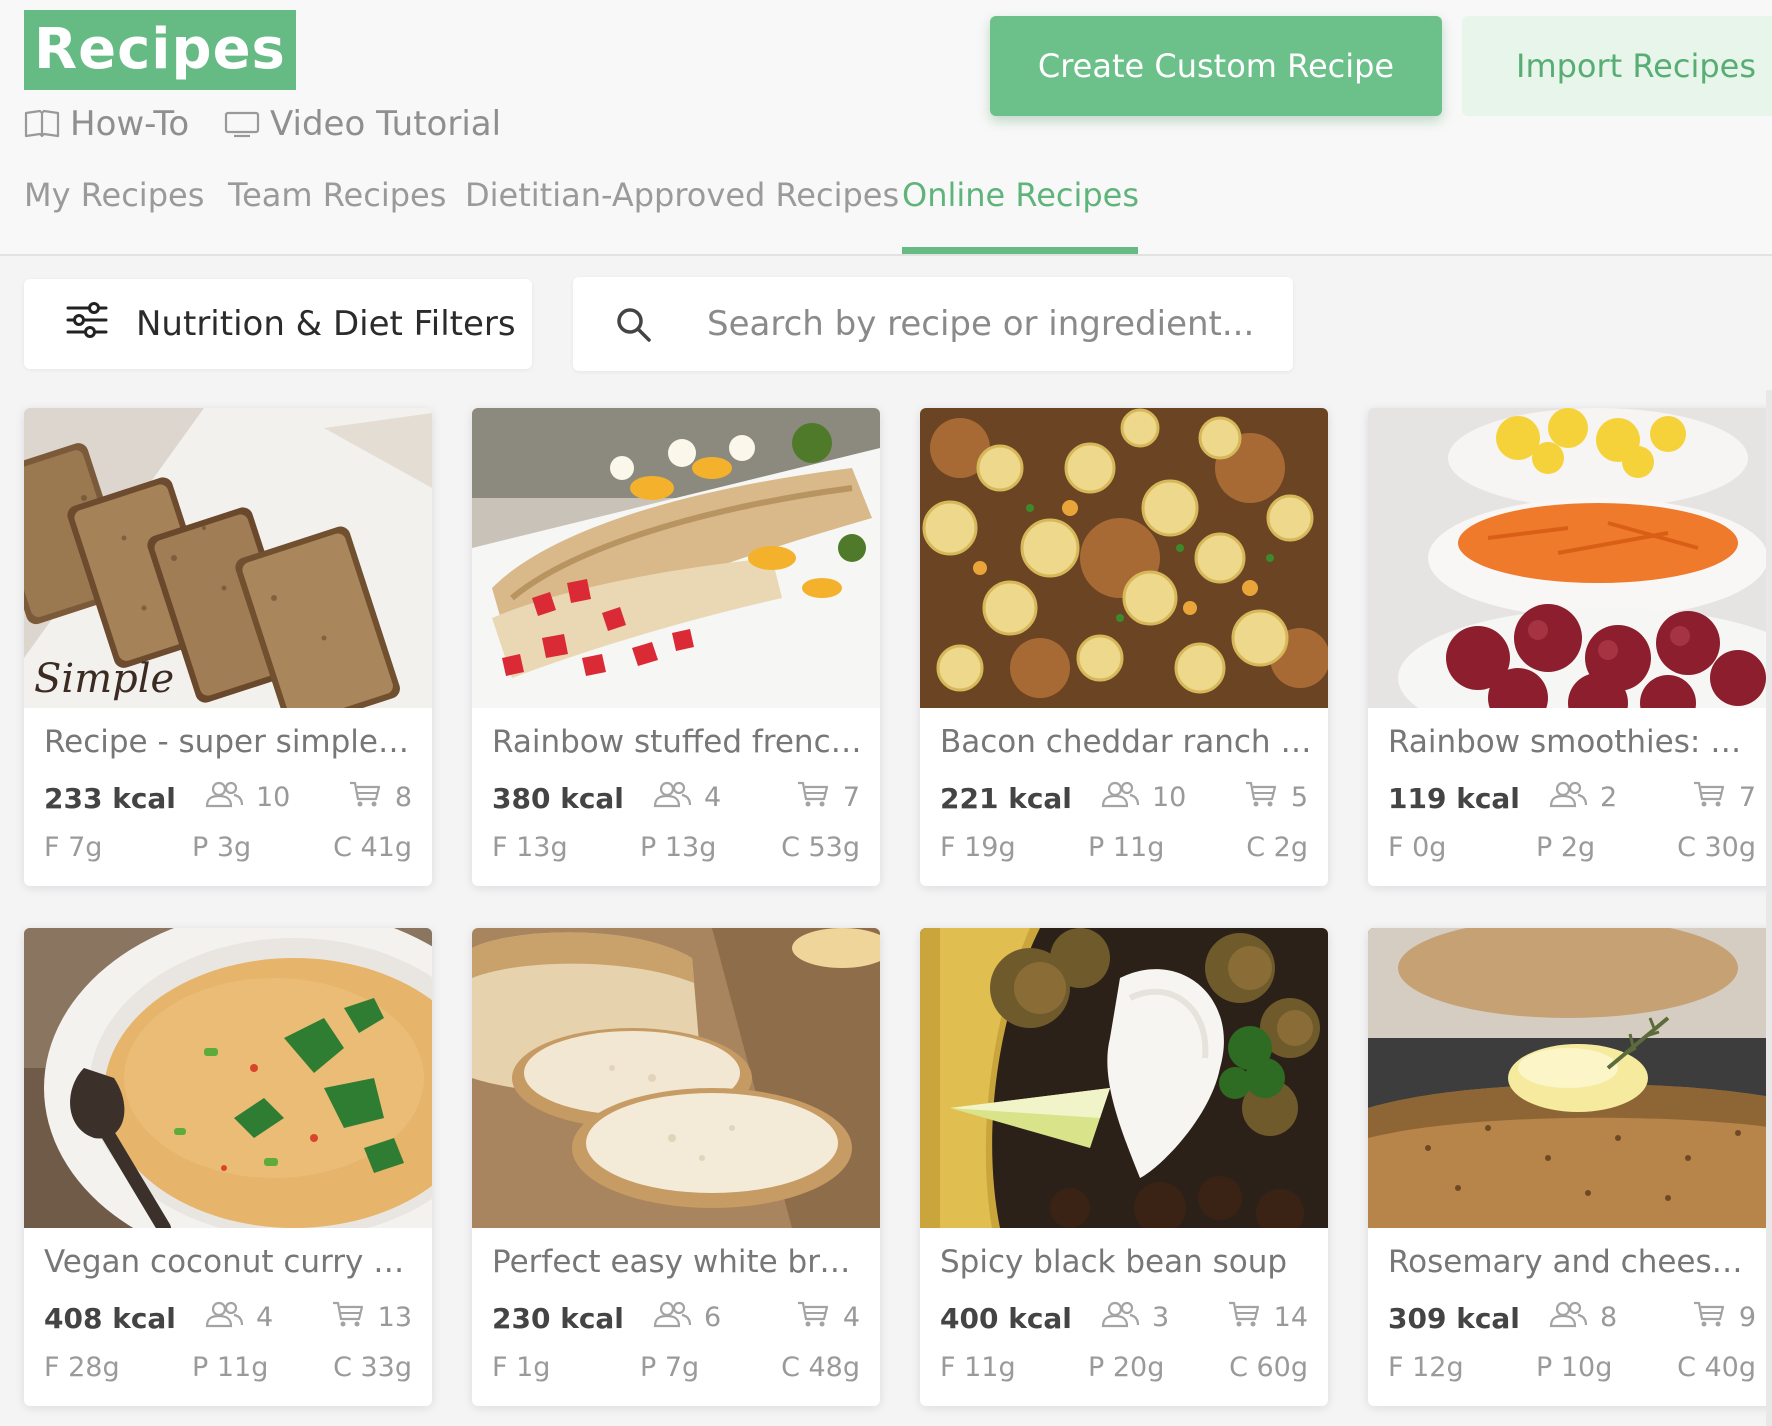 This screenshot has width=1772, height=1426. Describe the element at coordinates (1114, 1262) in the screenshot. I see `recipe-title: Spicy black bean soup` at that location.